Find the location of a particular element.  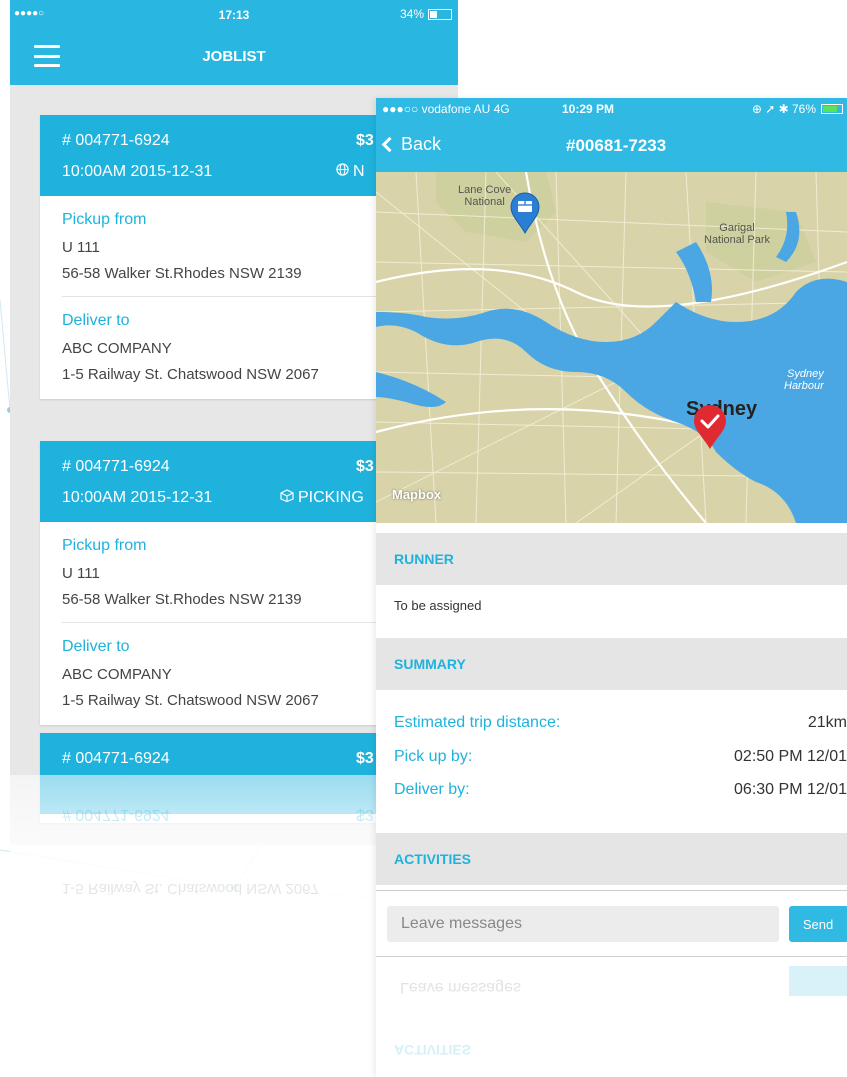

navigation-bar: Back #00681-7233 is located at coordinates (611, 146).